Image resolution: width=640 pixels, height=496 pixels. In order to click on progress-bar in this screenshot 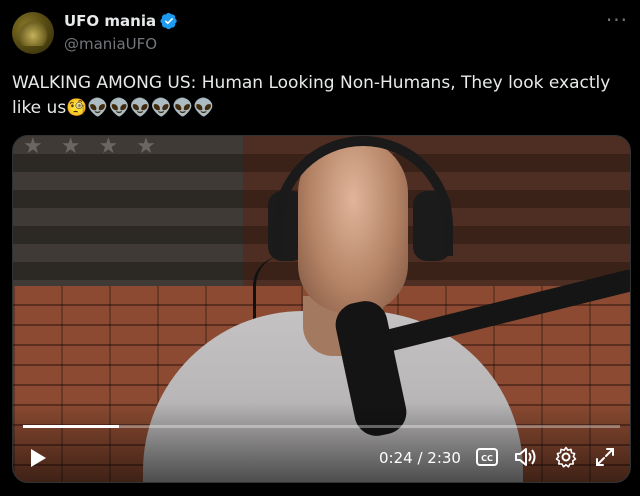, I will do `click(321, 426)`.